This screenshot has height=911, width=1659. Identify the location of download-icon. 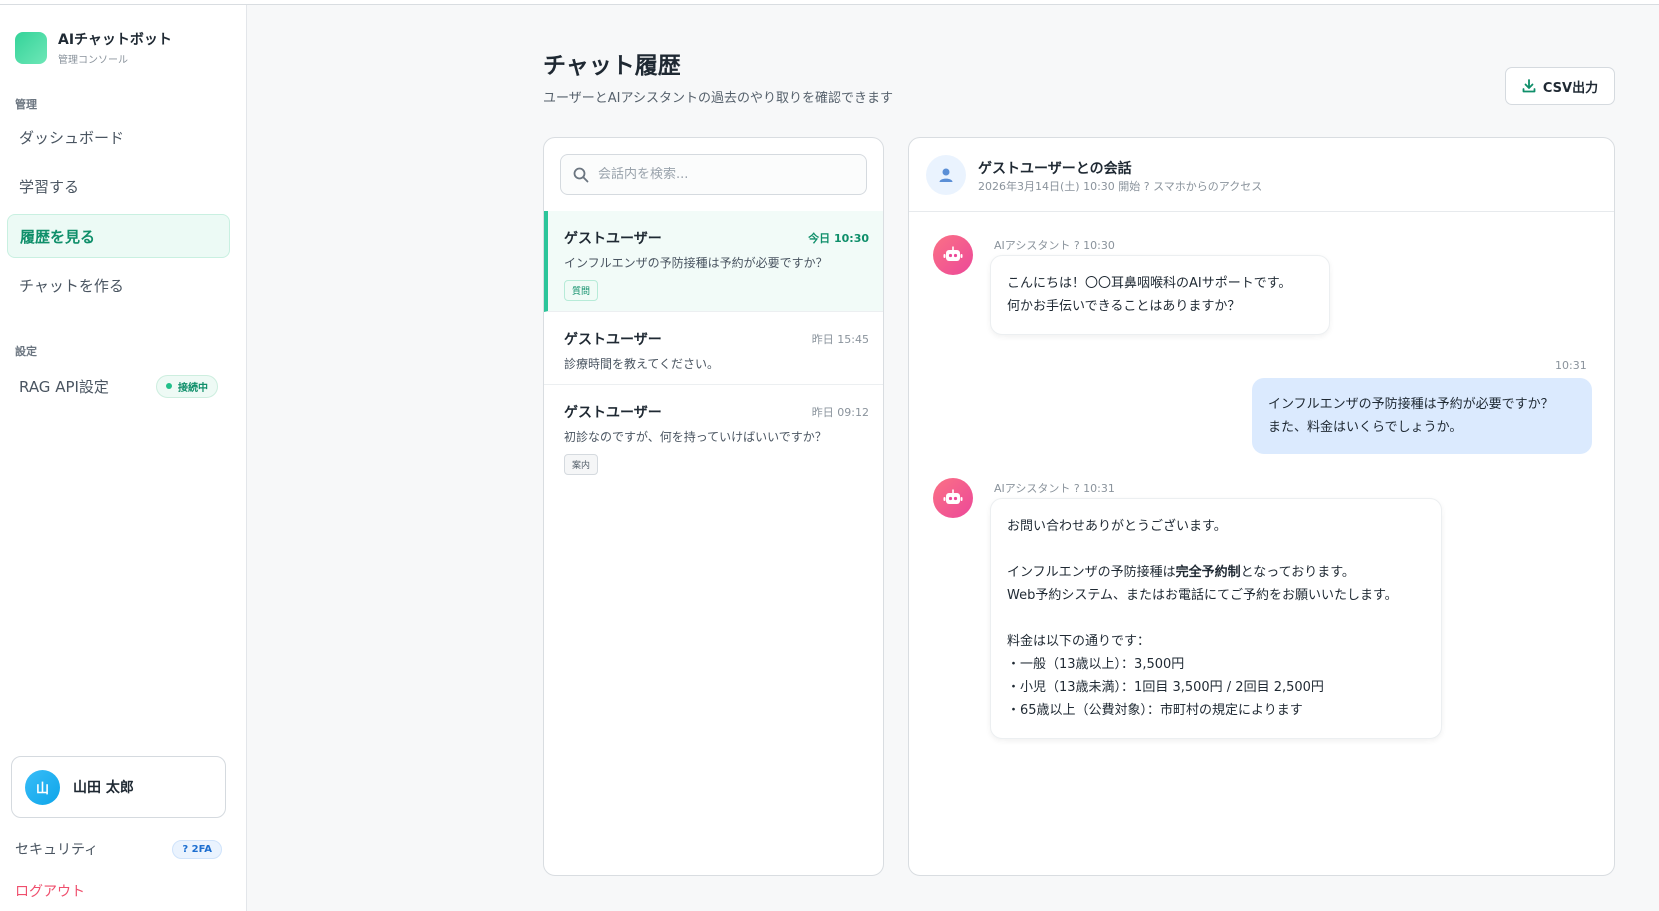
(1529, 86).